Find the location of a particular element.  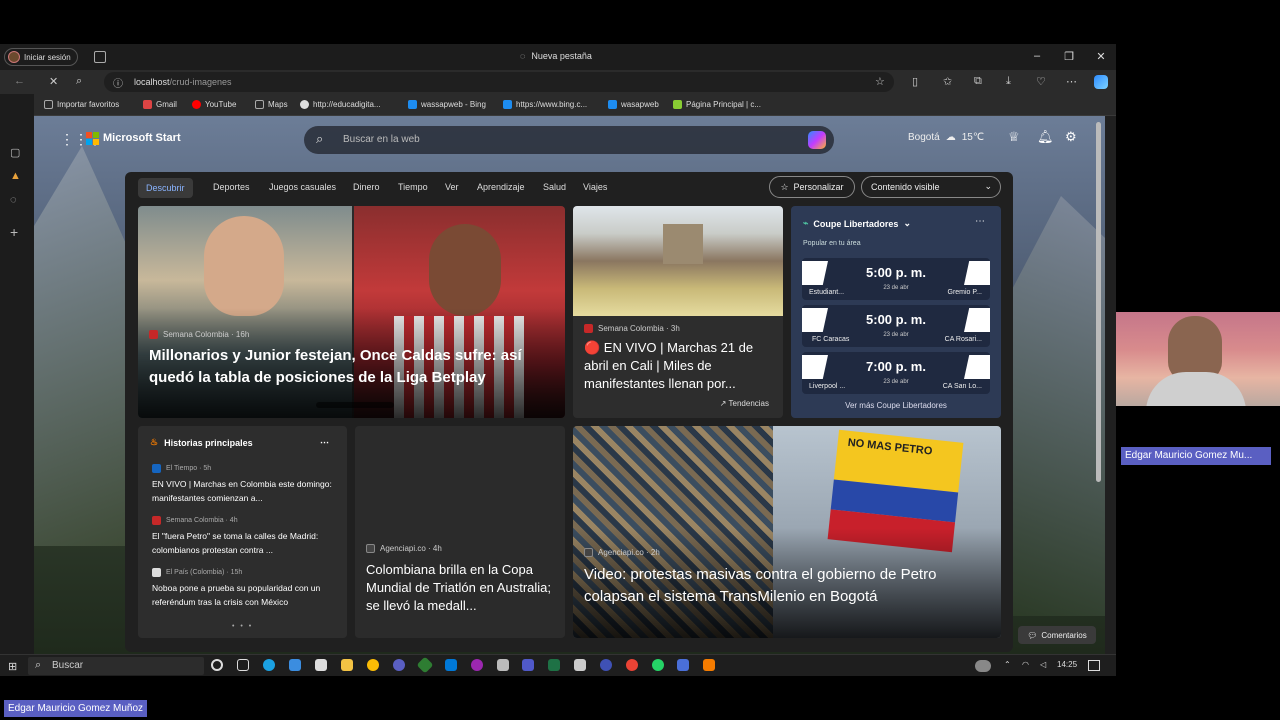

site-icon: ▲ is located at coordinates (15, 176).